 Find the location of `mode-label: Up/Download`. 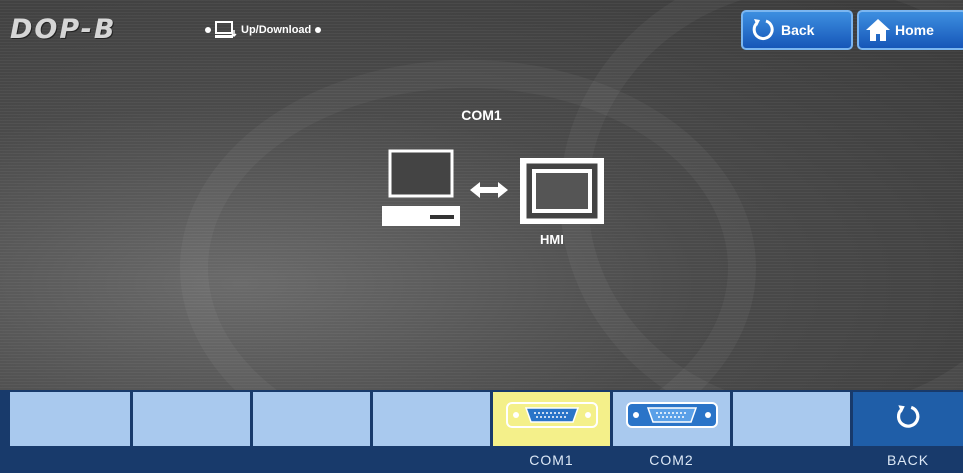

mode-label: Up/Download is located at coordinates (276, 30).